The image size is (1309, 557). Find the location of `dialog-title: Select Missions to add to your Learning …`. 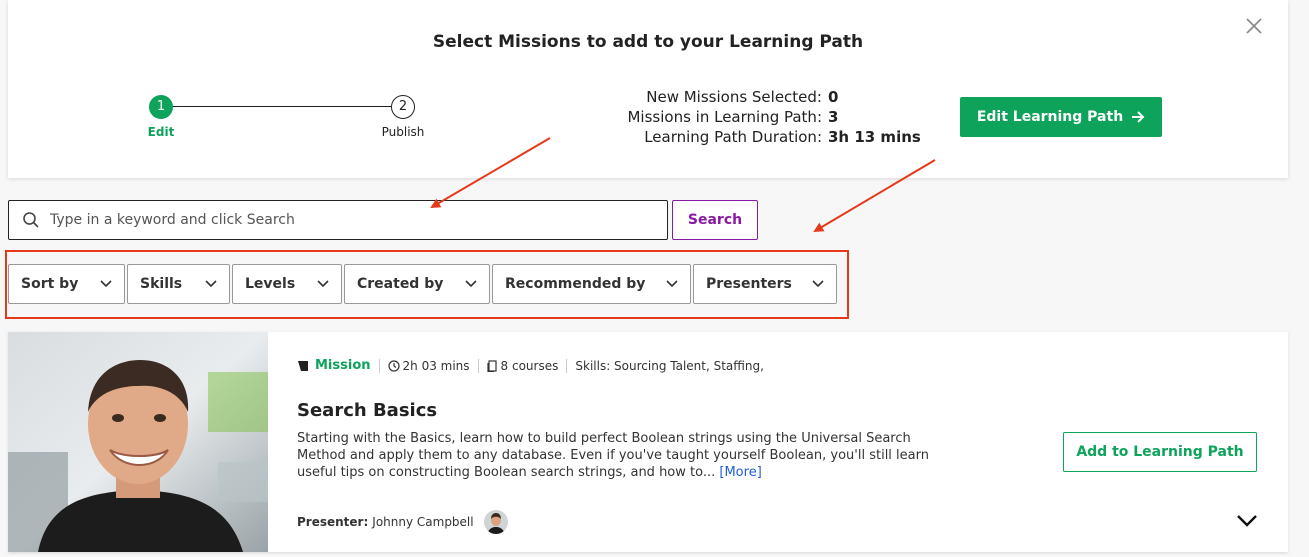

dialog-title: Select Missions to add to your Learning … is located at coordinates (648, 42).